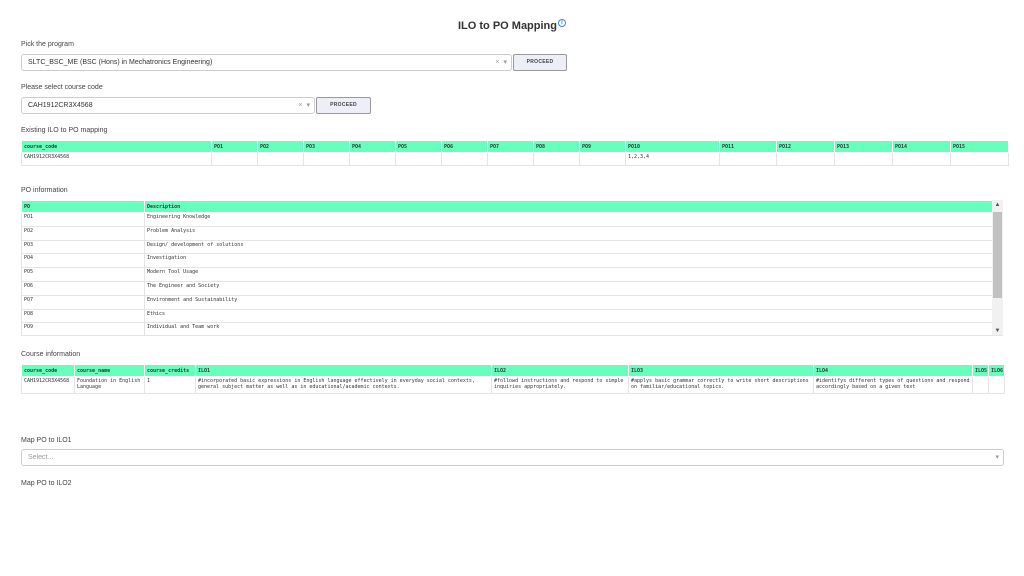 This screenshot has height=576, width=1024. What do you see at coordinates (234, 146) in the screenshot?
I see `column-header: PO1` at bounding box center [234, 146].